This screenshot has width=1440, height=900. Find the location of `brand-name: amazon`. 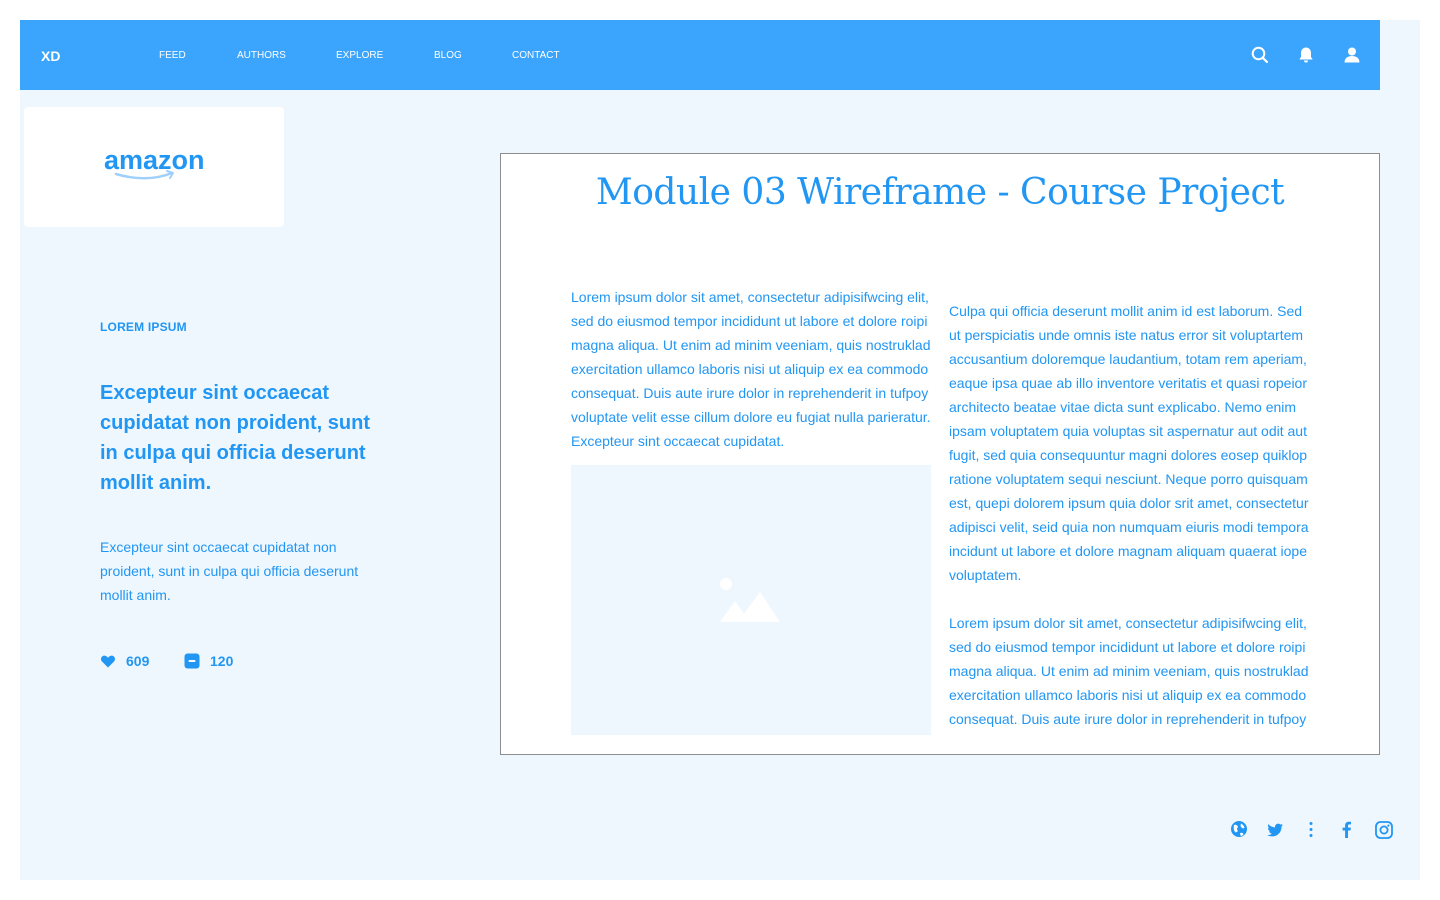

brand-name: amazon is located at coordinates (154, 160).